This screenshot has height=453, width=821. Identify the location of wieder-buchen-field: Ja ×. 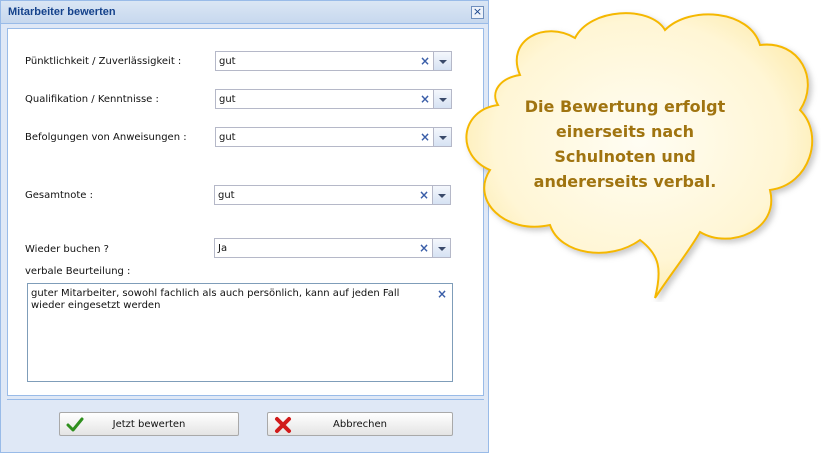
(323, 248).